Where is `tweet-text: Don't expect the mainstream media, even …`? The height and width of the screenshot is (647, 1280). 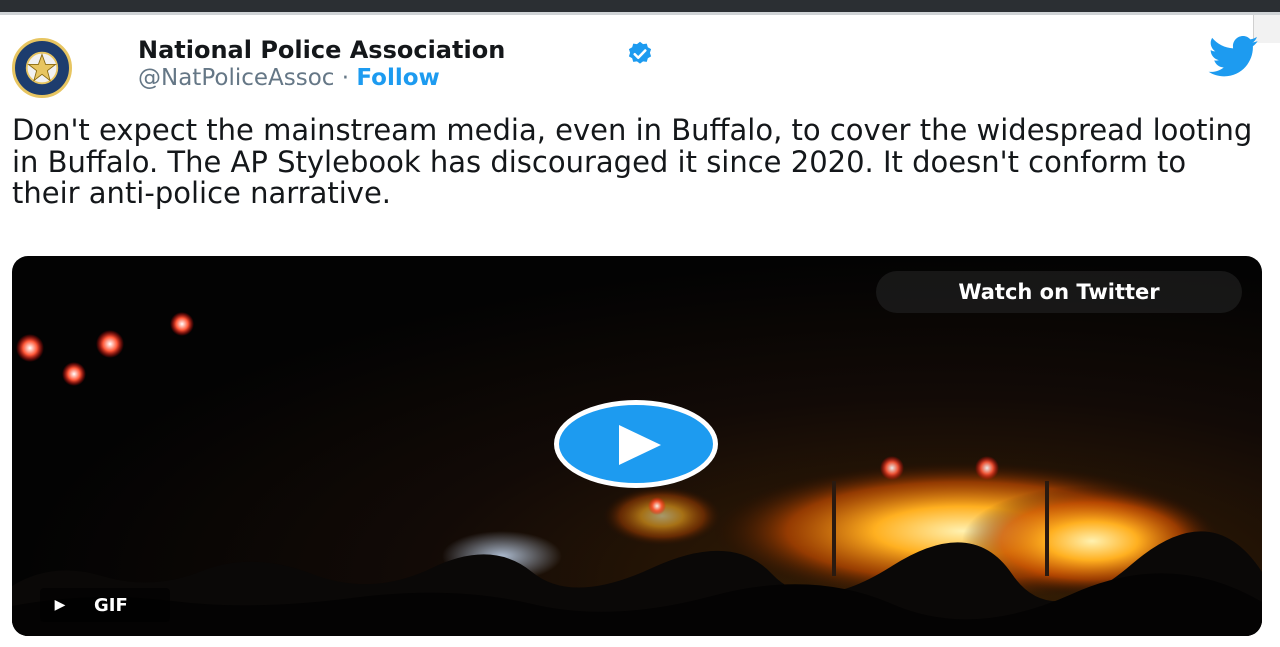 tweet-text: Don't expect the mainstream media, even … is located at coordinates (632, 161).